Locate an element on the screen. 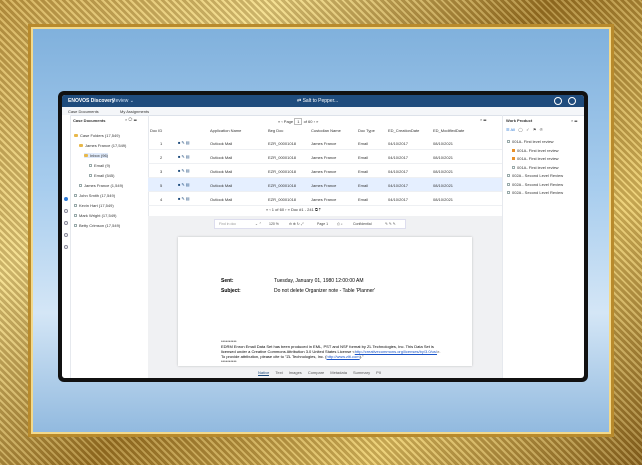 This screenshot has width=642, height=465. tab-case-documents: Case Documents is located at coordinates (83, 111).